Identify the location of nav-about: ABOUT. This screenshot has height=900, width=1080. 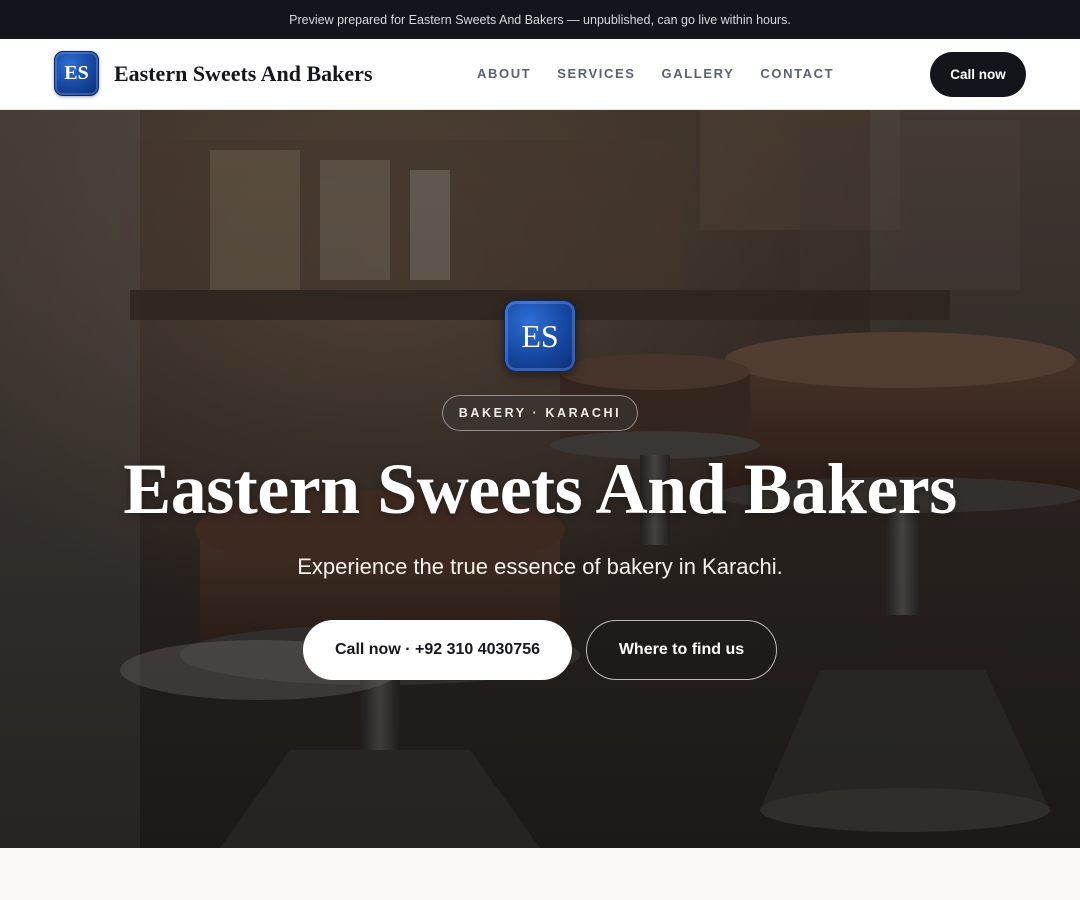
(504, 73).